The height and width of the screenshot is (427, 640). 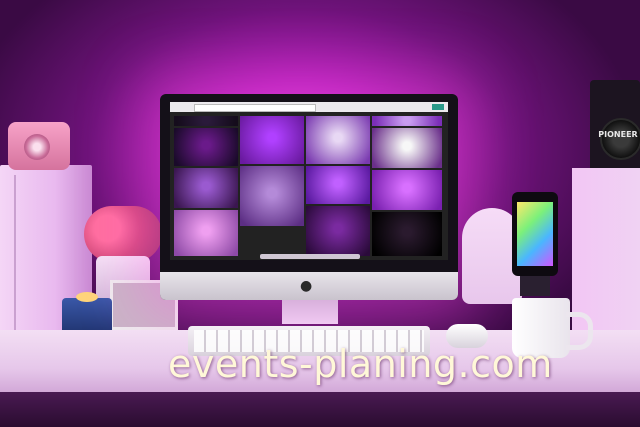 What do you see at coordinates (438, 107) in the screenshot?
I see `toolbar-button` at bounding box center [438, 107].